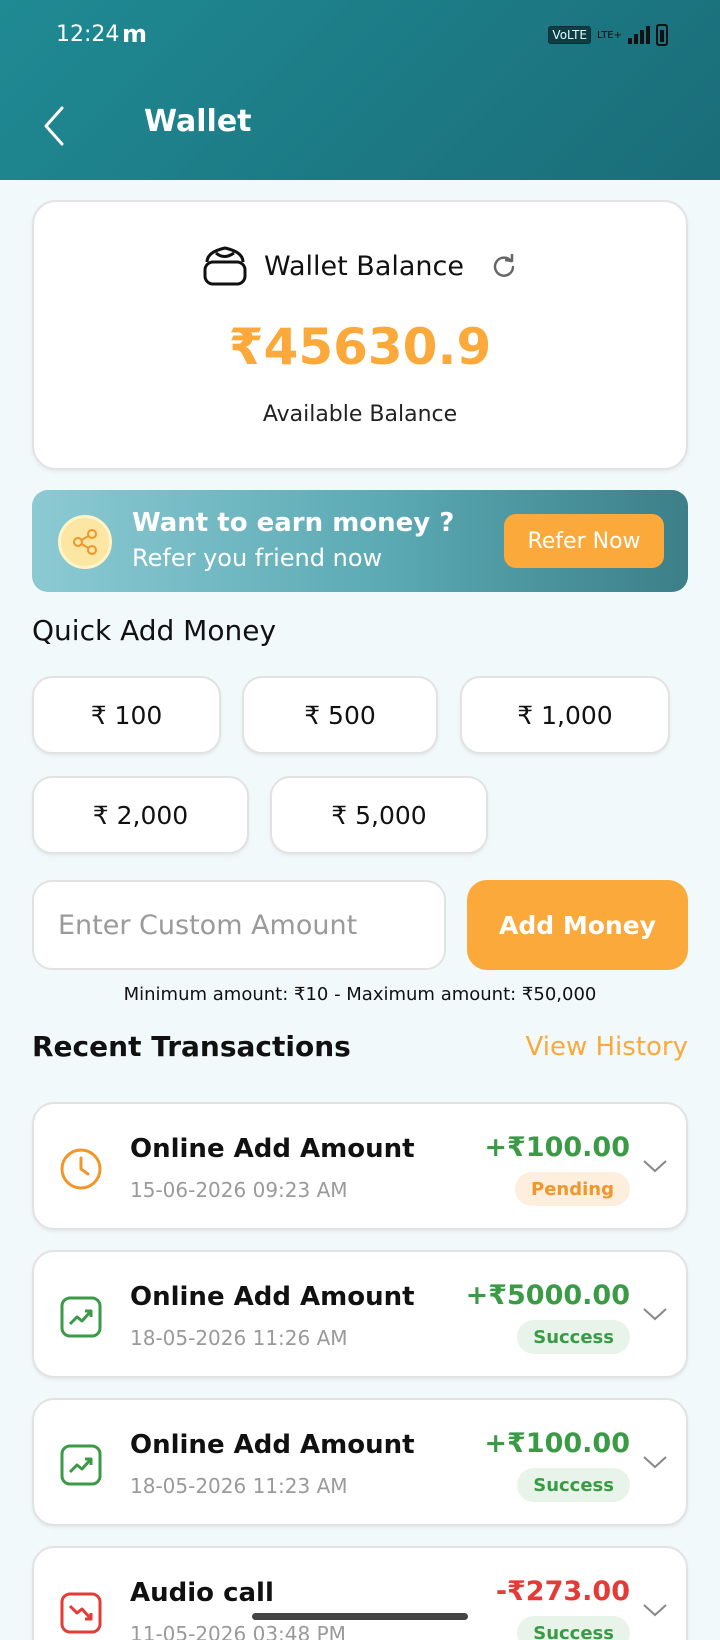 This screenshot has width=720, height=1640. What do you see at coordinates (257, 558) in the screenshot?
I see `refer-subtitle: Refer you friend now` at bounding box center [257, 558].